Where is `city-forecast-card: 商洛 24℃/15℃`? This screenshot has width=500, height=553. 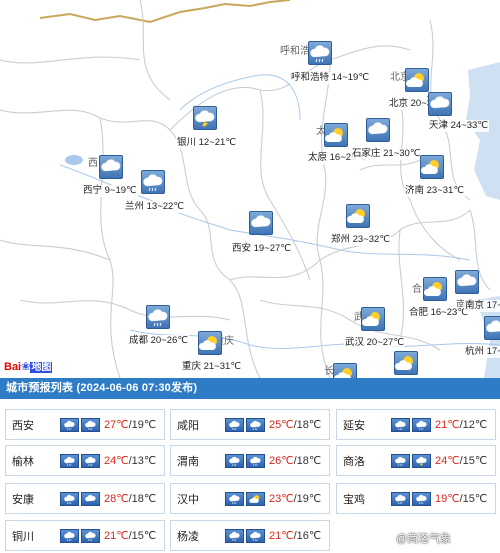
city-forecast-card: 商洛 24℃/15℃ is located at coordinates (416, 460).